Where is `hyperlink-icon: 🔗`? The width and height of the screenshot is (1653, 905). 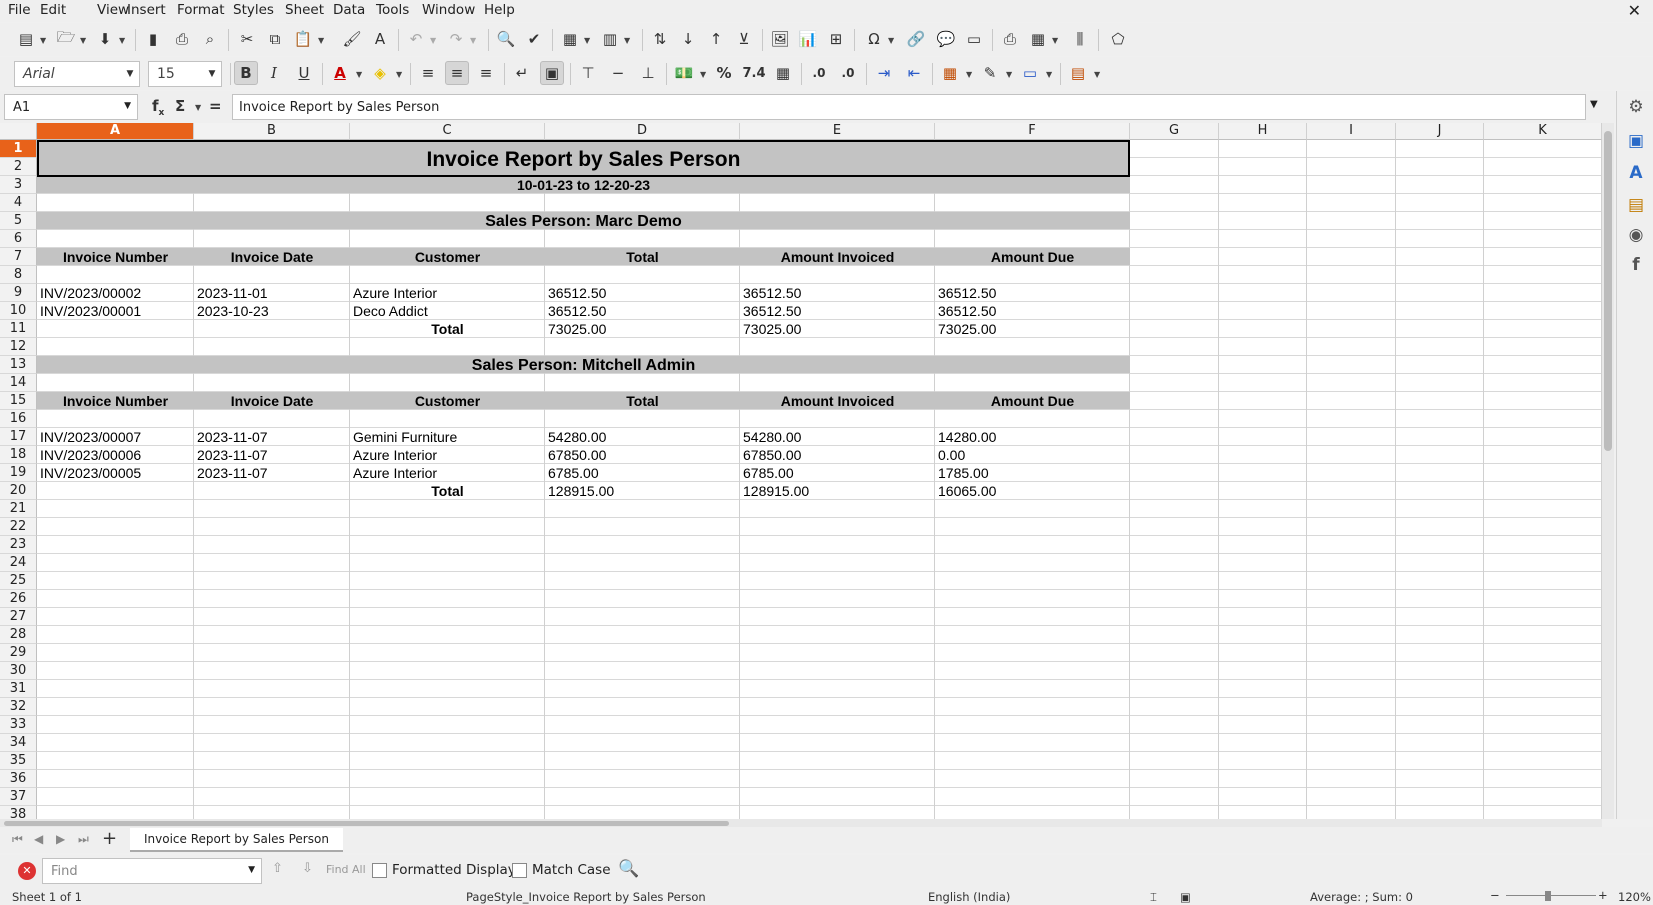
hyperlink-icon: 🔗 is located at coordinates (916, 39).